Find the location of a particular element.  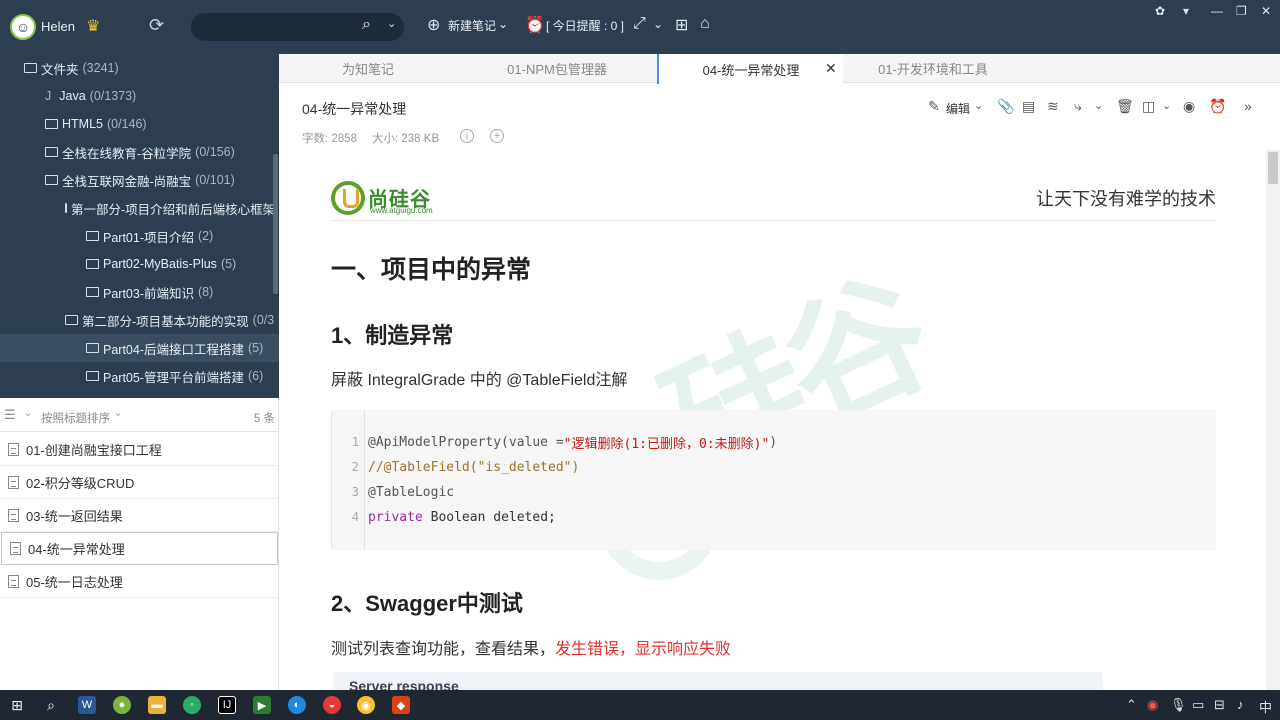

comment-icon: ▤ is located at coordinates (1028, 106).